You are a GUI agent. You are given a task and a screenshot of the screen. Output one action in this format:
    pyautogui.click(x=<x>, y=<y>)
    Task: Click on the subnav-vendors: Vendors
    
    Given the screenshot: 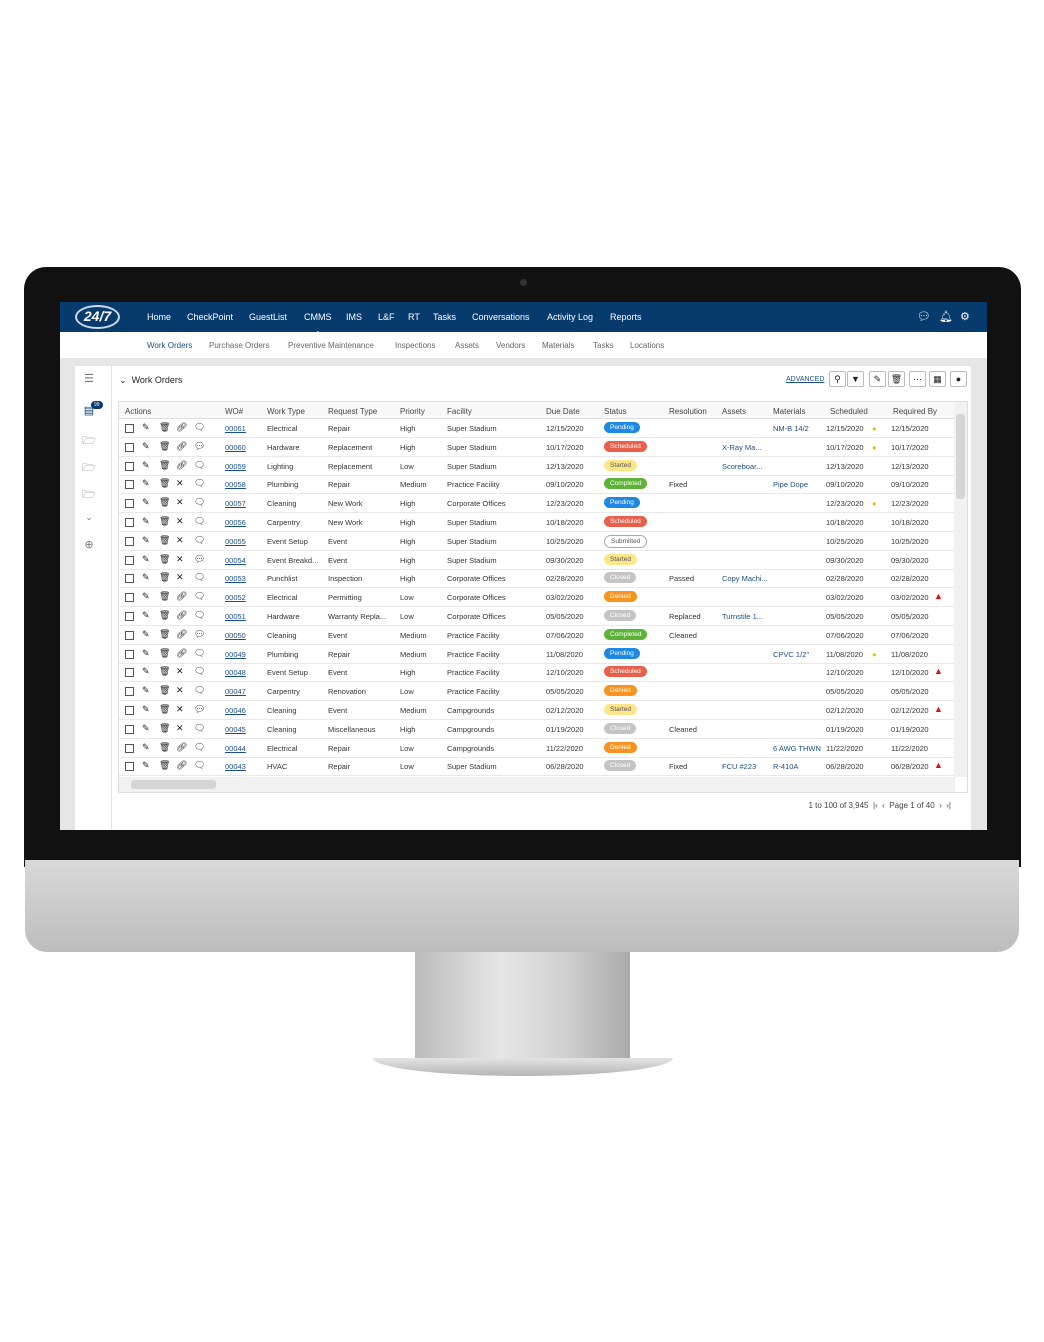 What is the action you would take?
    pyautogui.click(x=510, y=345)
    